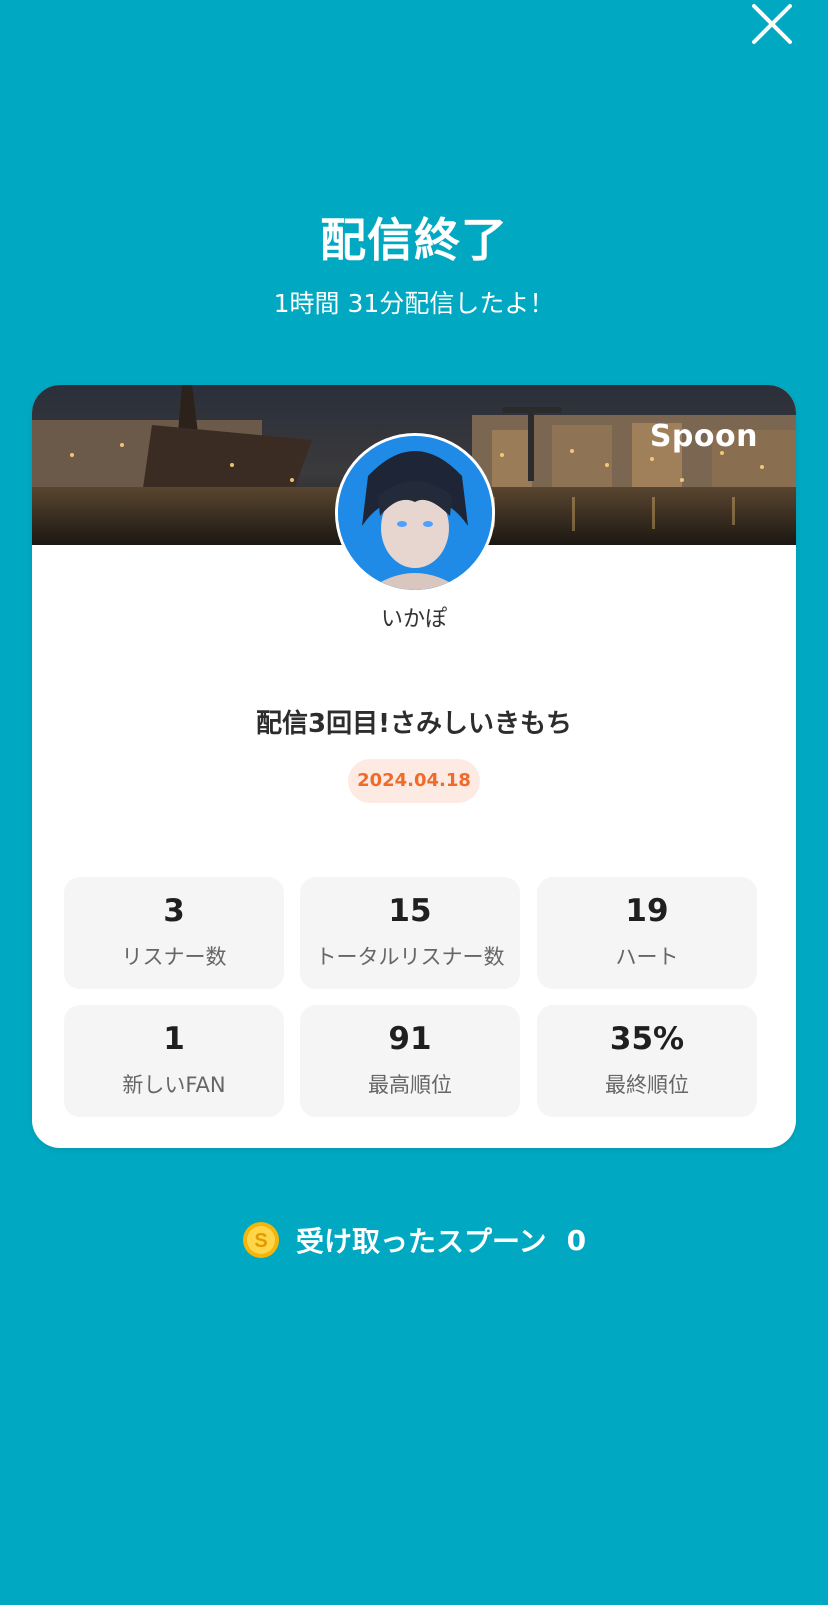  What do you see at coordinates (410, 911) in the screenshot?
I see `stat-value: 15` at bounding box center [410, 911].